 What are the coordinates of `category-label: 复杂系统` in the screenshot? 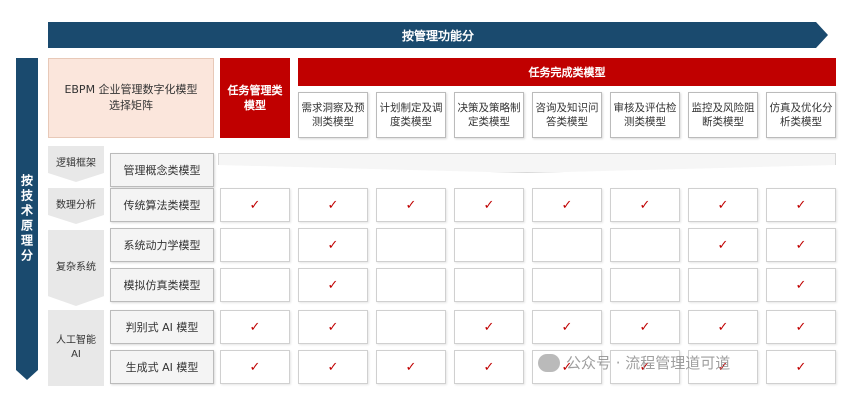 It's located at (76, 267).